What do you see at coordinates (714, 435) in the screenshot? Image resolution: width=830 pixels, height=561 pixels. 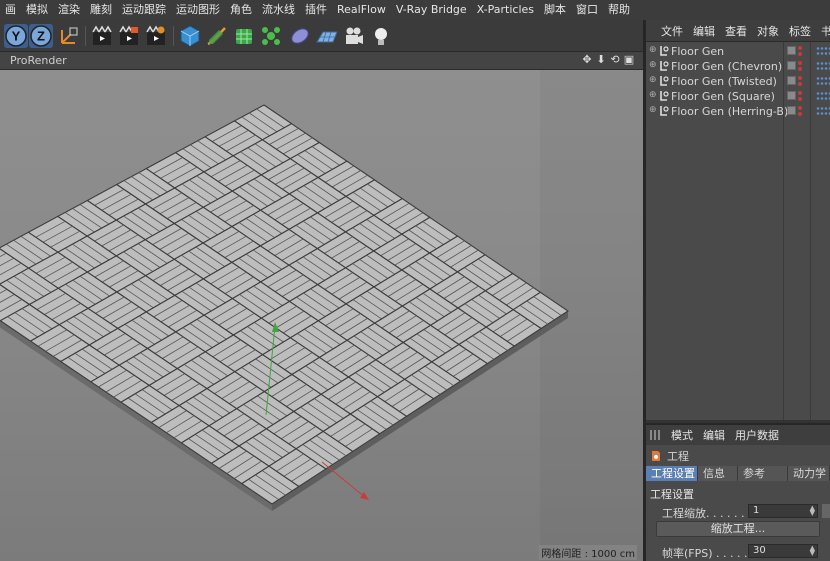 I see `attribute-manager-menu-item: 编辑` at bounding box center [714, 435].